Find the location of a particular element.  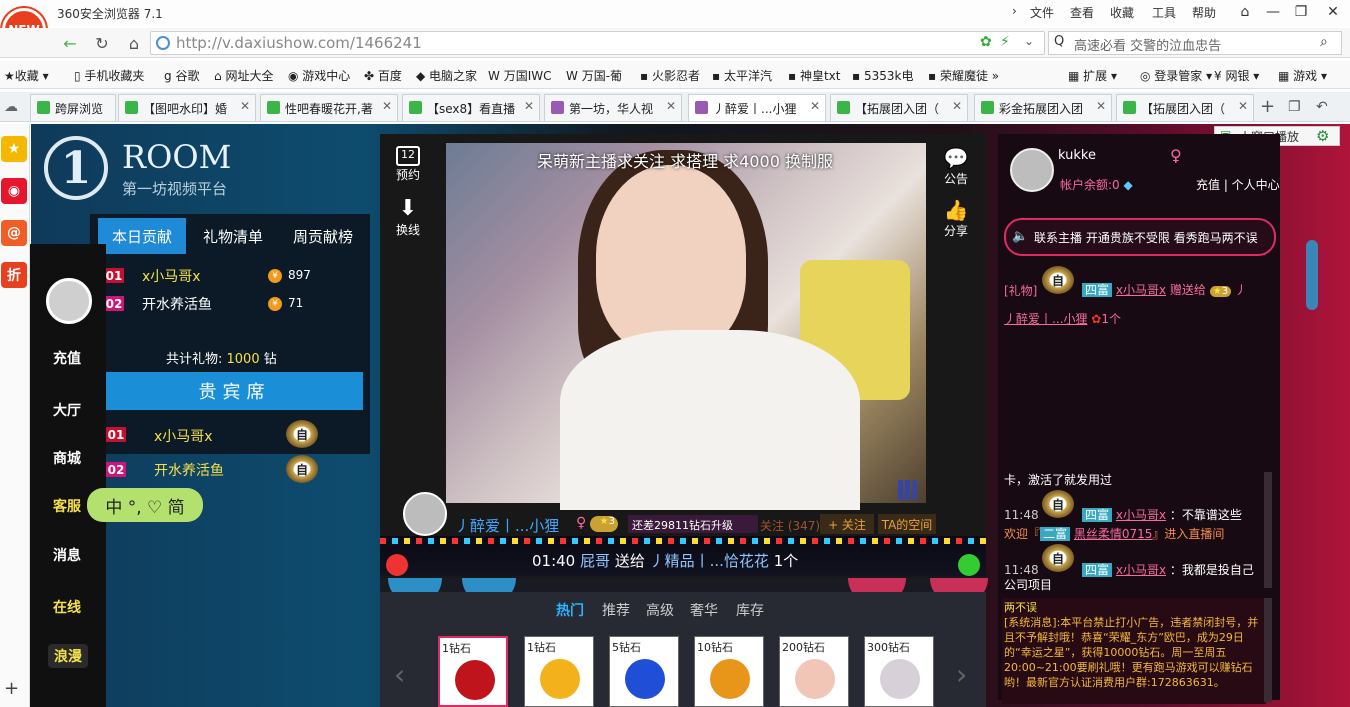

menu-view: 查看 is located at coordinates (1082, 12).